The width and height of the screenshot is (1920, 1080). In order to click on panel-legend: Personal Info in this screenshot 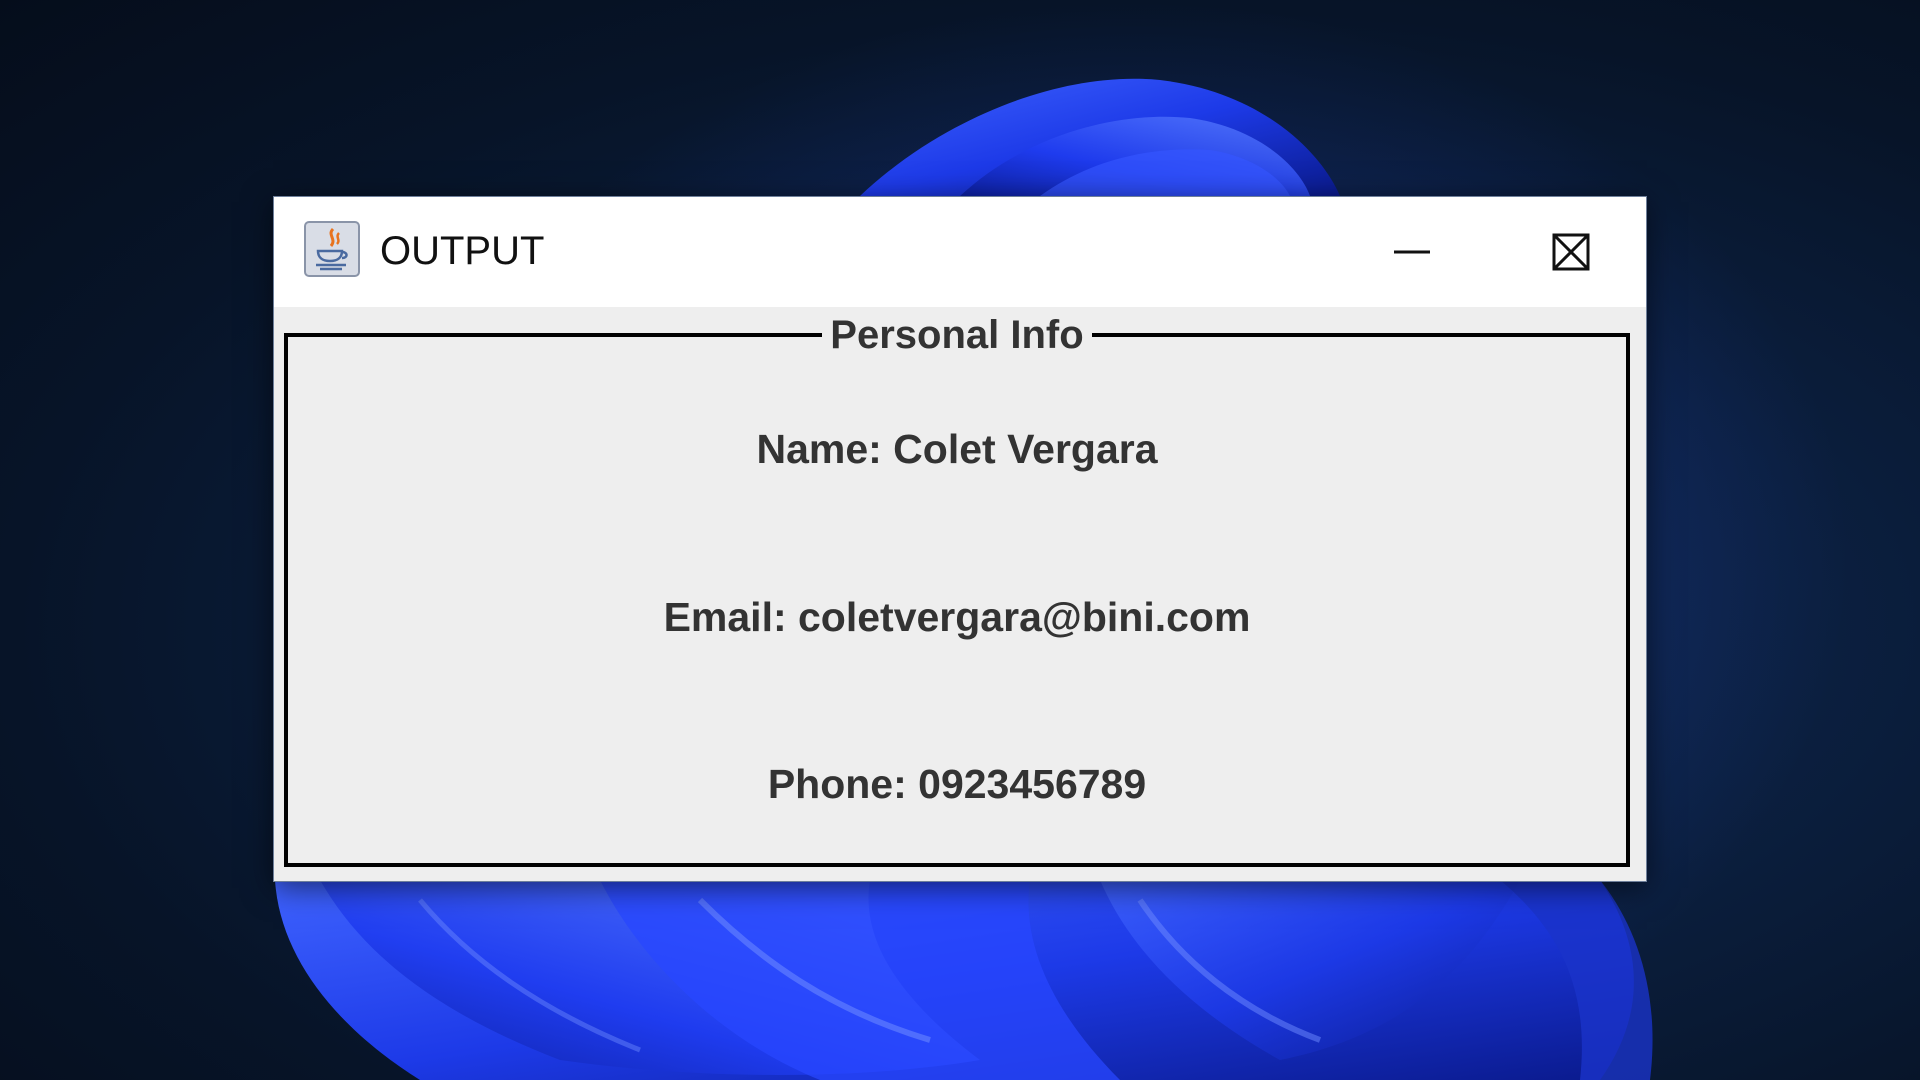, I will do `click(957, 335)`.